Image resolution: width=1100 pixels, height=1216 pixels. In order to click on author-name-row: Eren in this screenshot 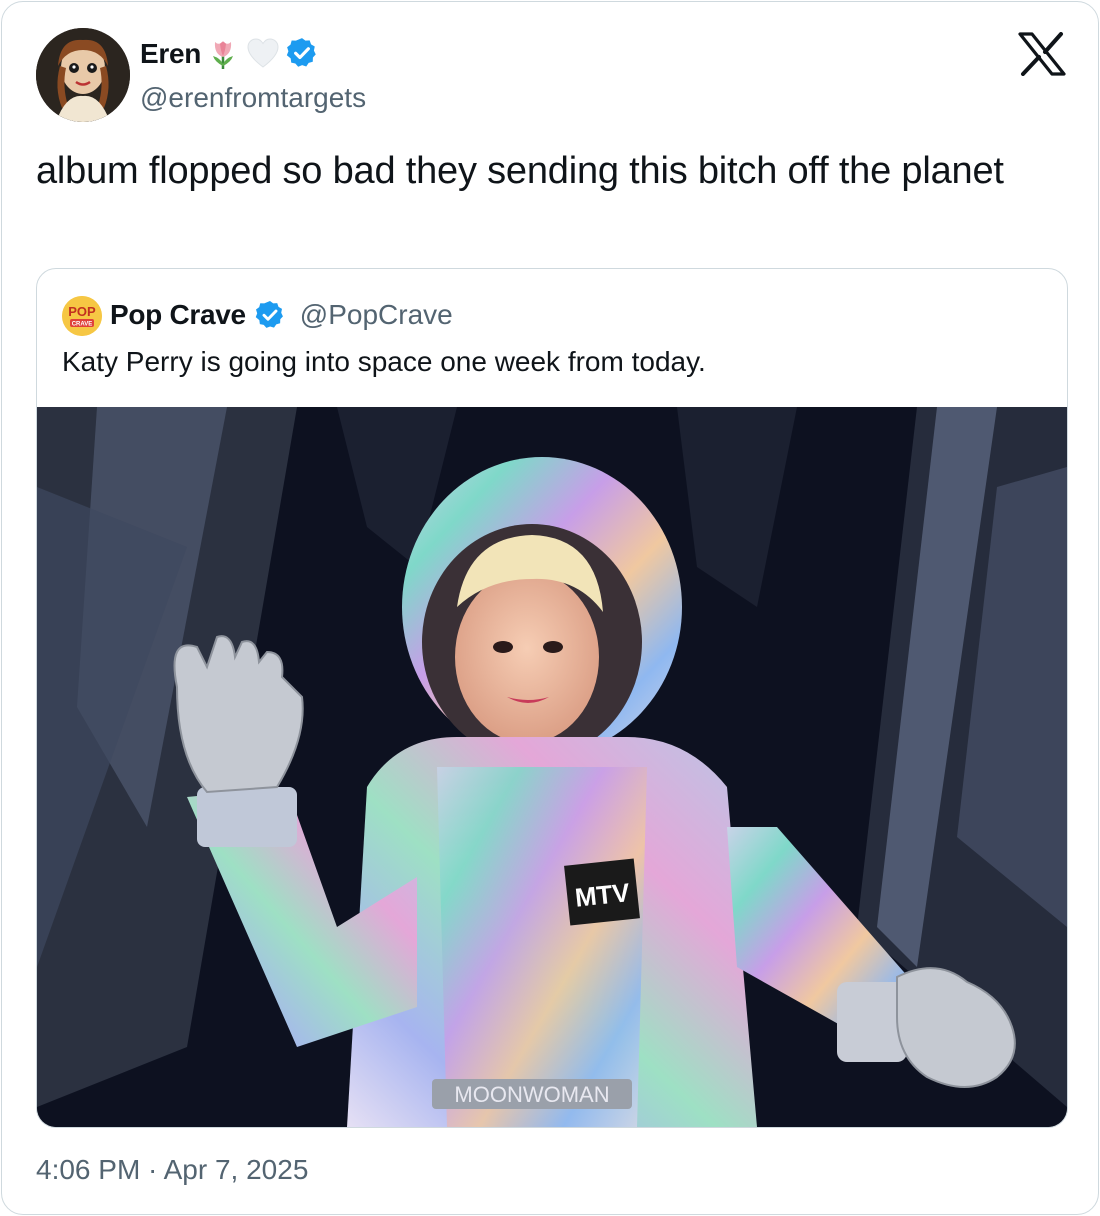, I will do `click(230, 54)`.